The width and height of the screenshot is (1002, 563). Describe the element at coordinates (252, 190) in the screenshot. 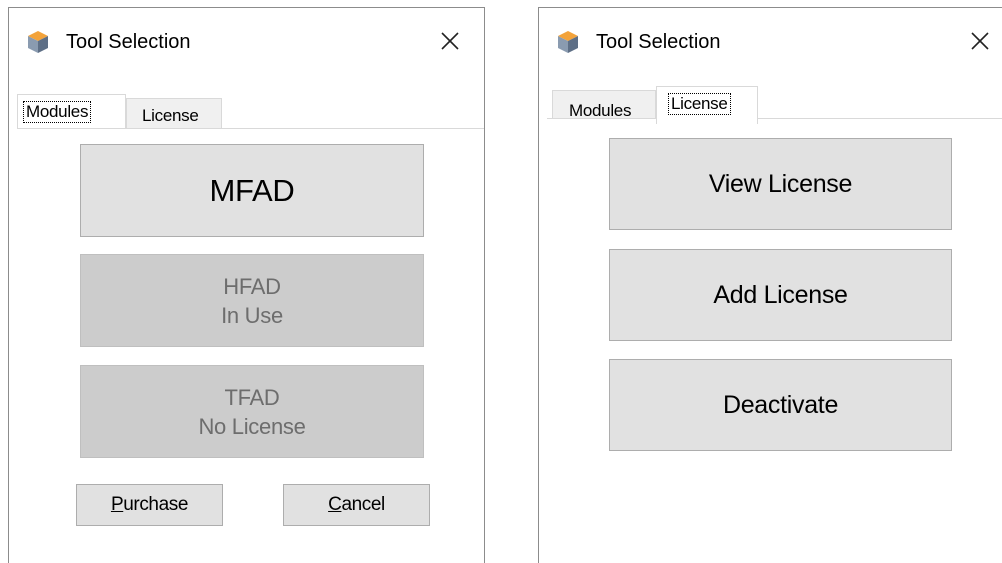

I see `mfad-button: MFAD` at that location.